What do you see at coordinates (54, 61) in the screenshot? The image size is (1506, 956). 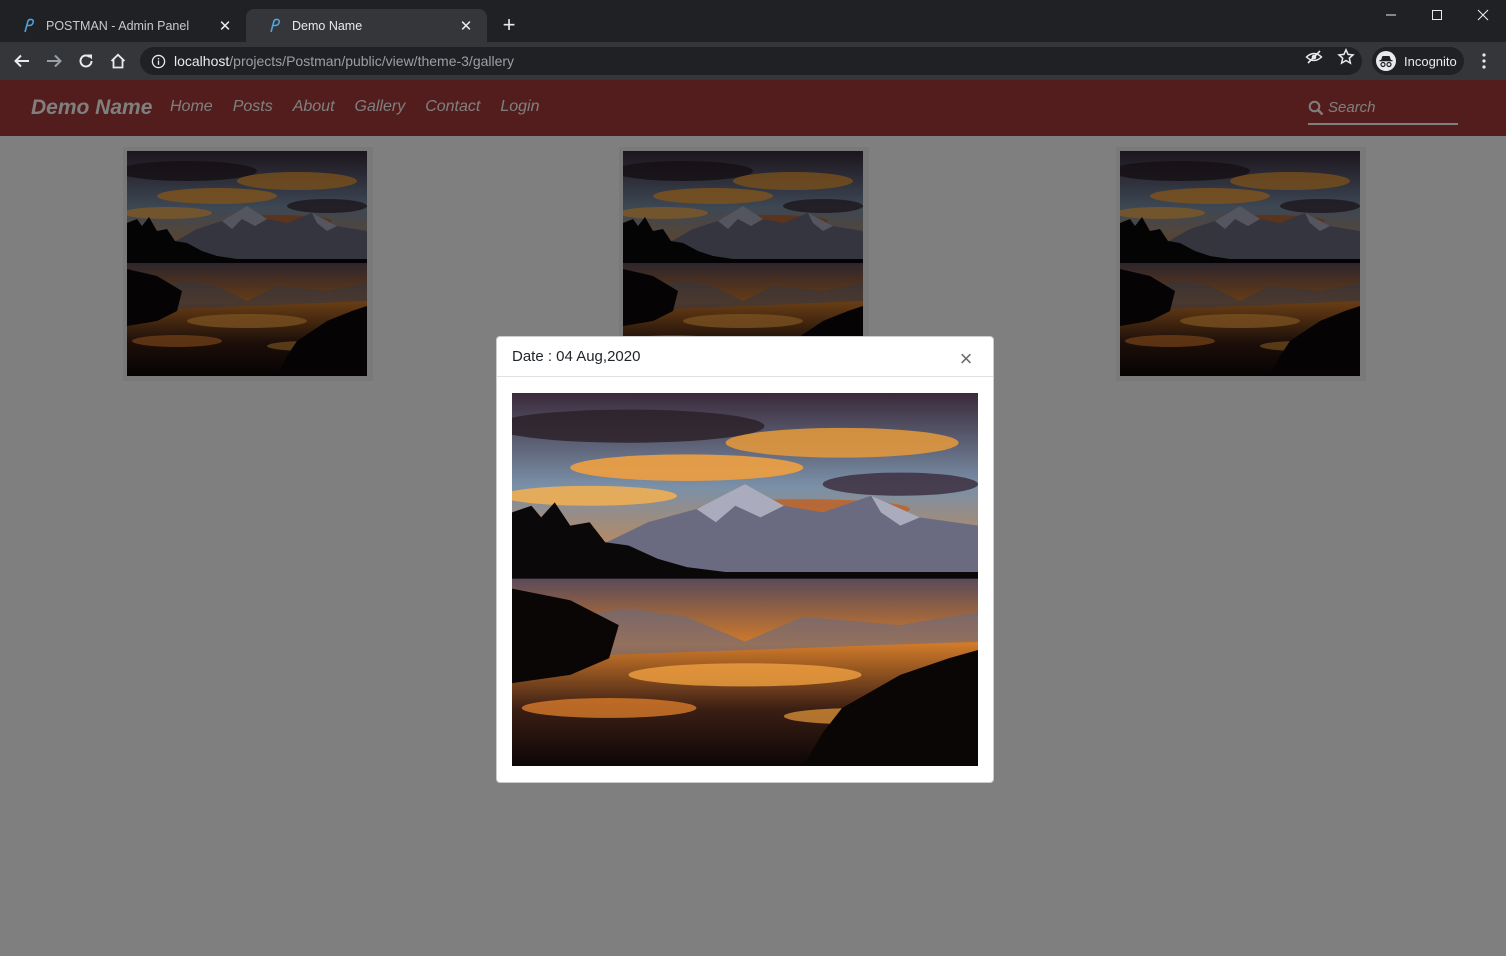 I see `forward-arrow-icon` at bounding box center [54, 61].